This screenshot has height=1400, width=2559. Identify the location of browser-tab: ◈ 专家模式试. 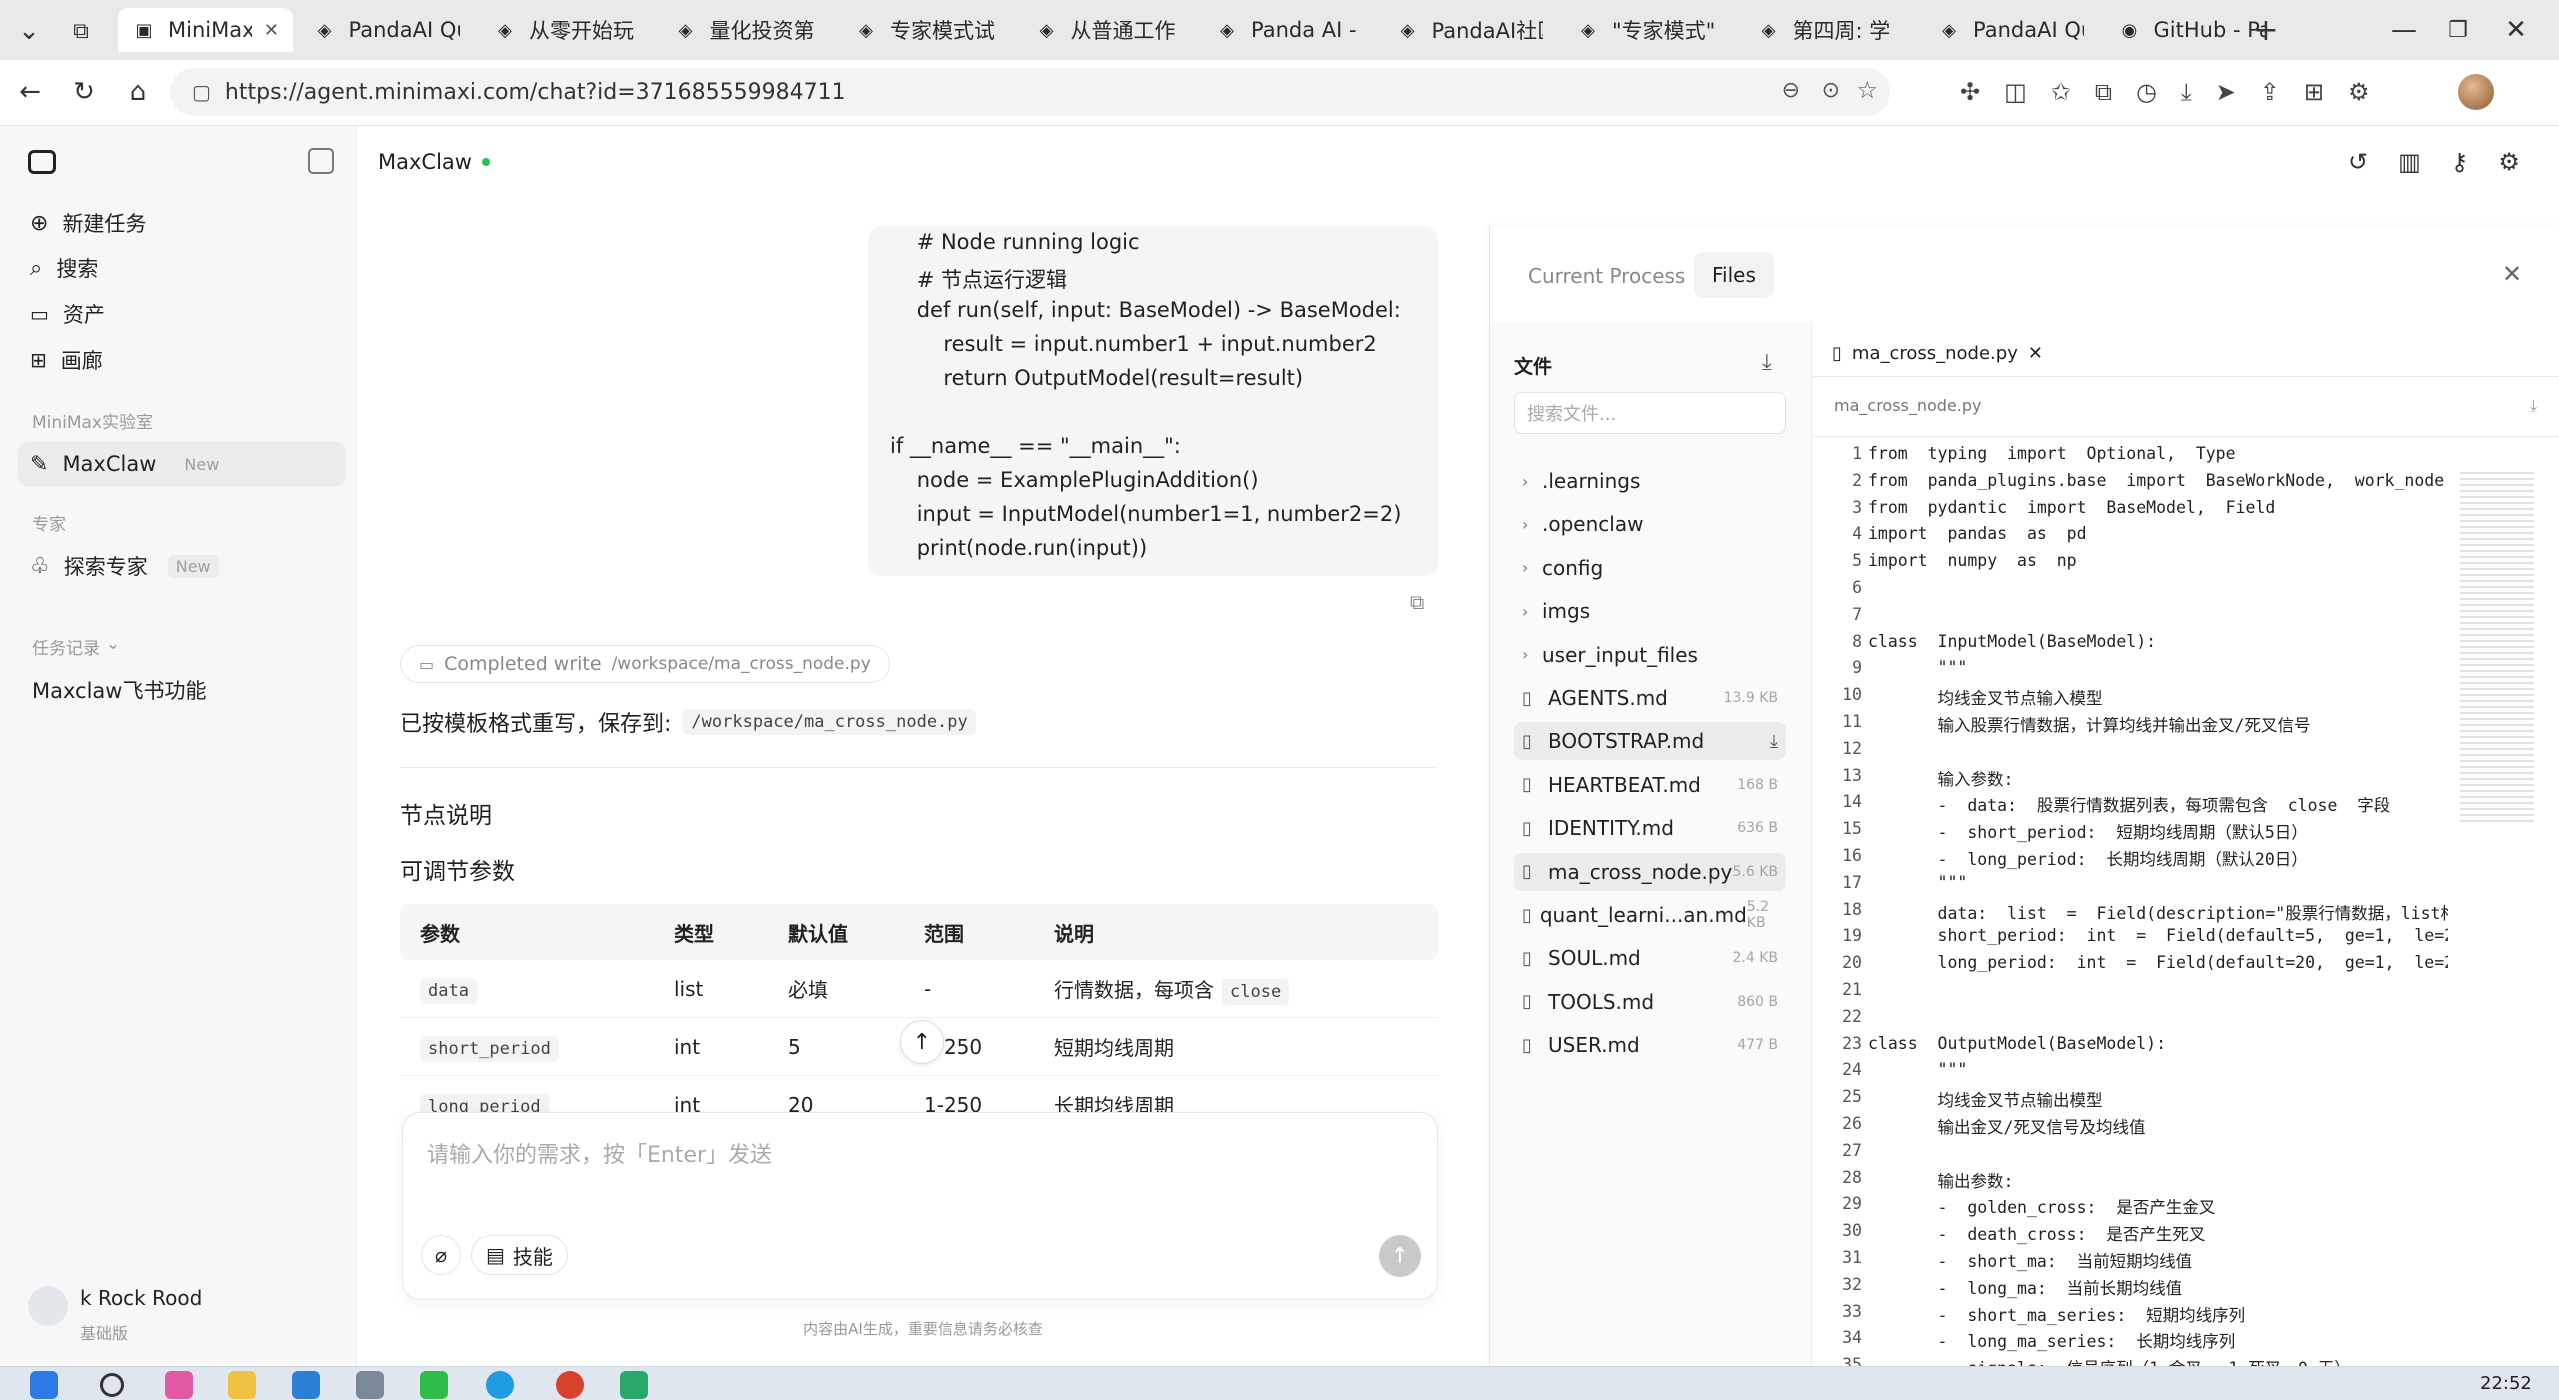
(927, 30).